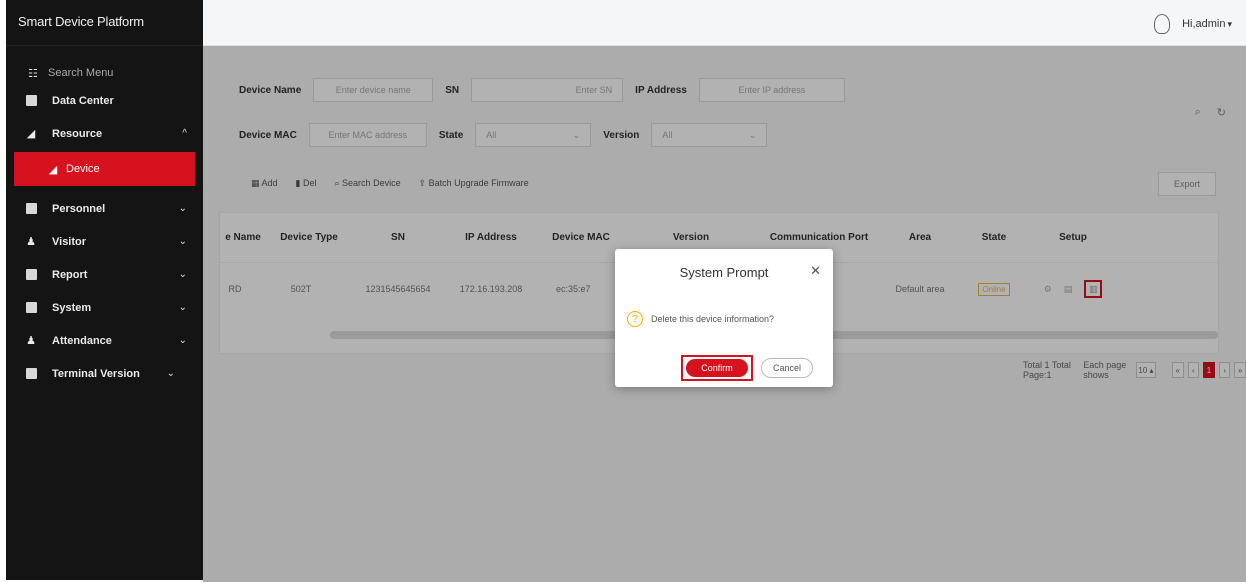 The height and width of the screenshot is (582, 1246). Describe the element at coordinates (104, 169) in the screenshot. I see `sidebar-item-device: ◢ Device` at that location.